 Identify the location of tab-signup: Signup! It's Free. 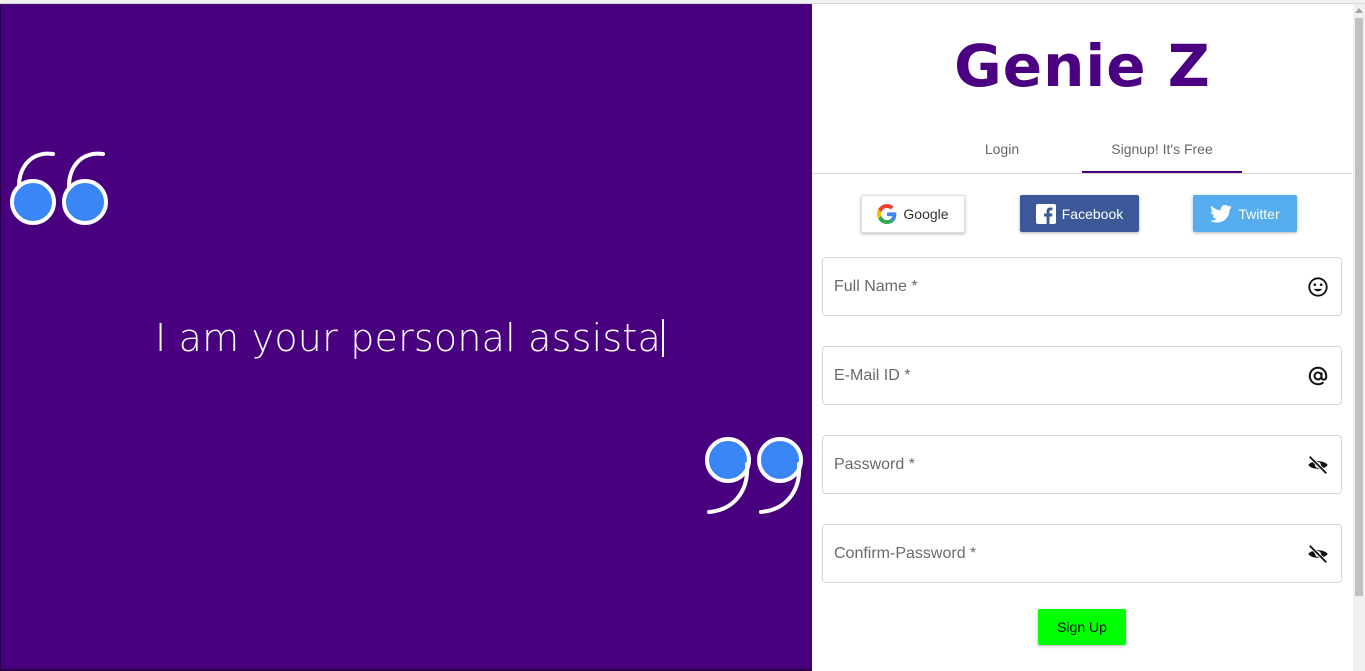
(1162, 151).